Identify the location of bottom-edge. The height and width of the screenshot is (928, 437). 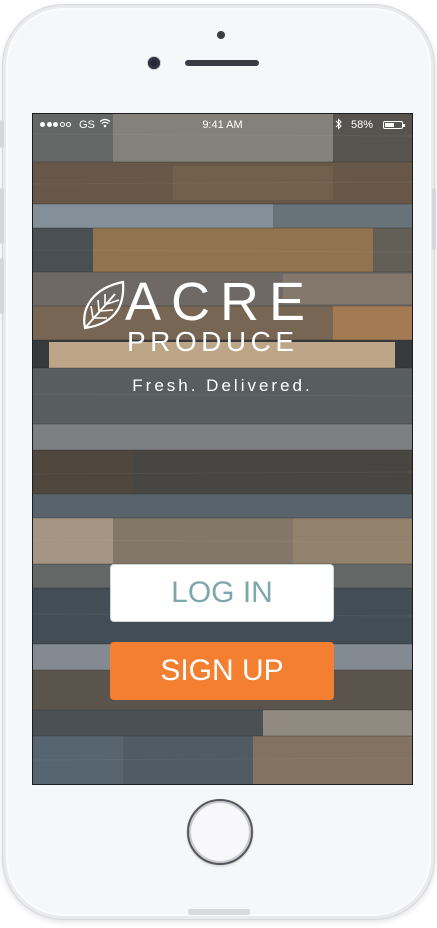
(219, 912).